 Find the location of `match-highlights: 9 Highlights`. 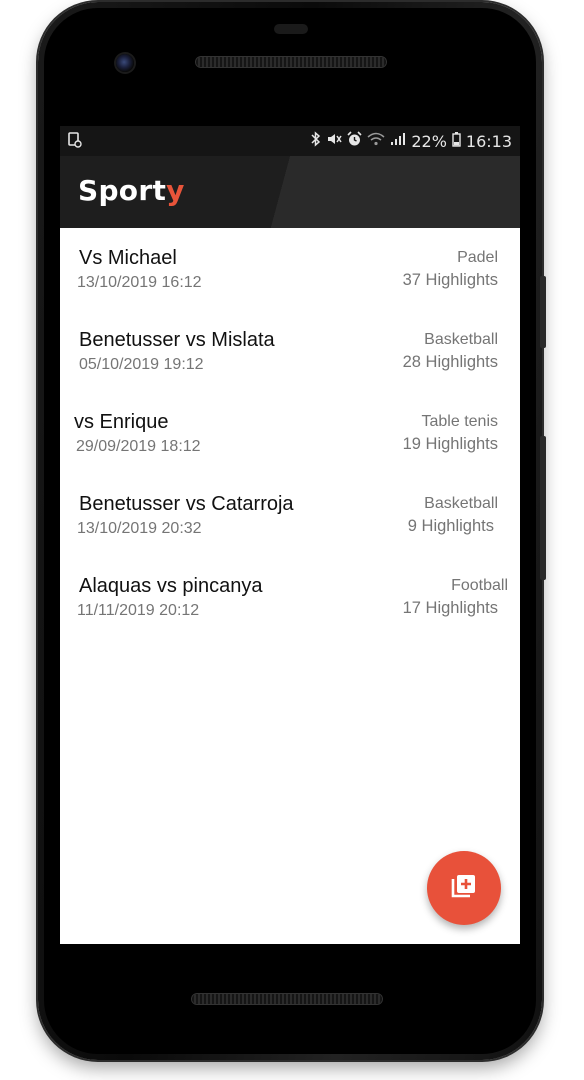

match-highlights: 9 Highlights is located at coordinates (450, 526).